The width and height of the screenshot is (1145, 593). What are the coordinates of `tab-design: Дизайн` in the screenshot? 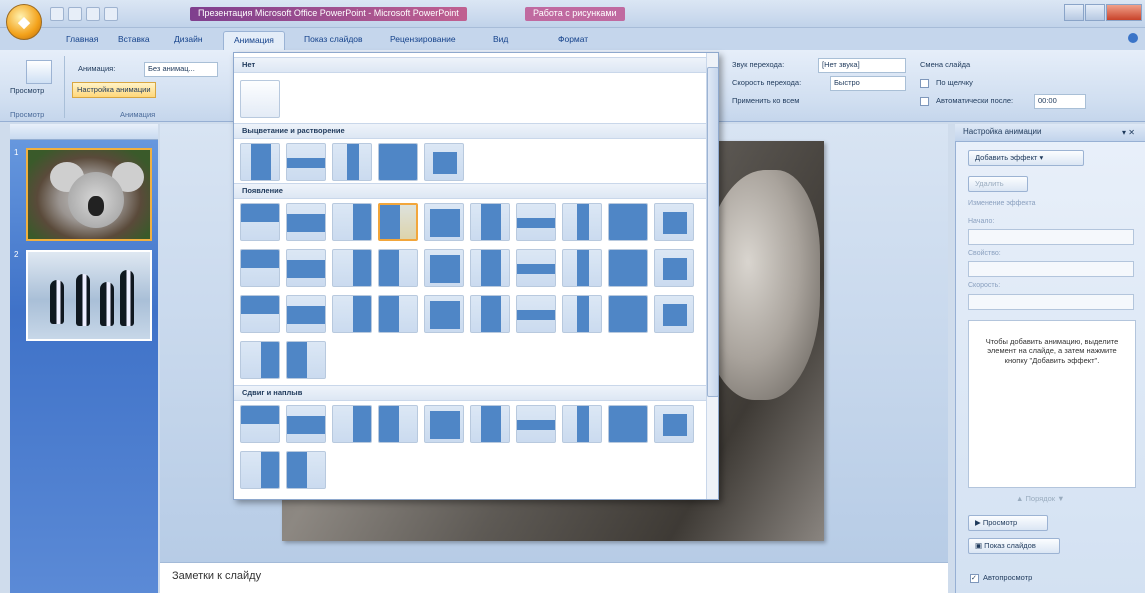 It's located at (188, 40).